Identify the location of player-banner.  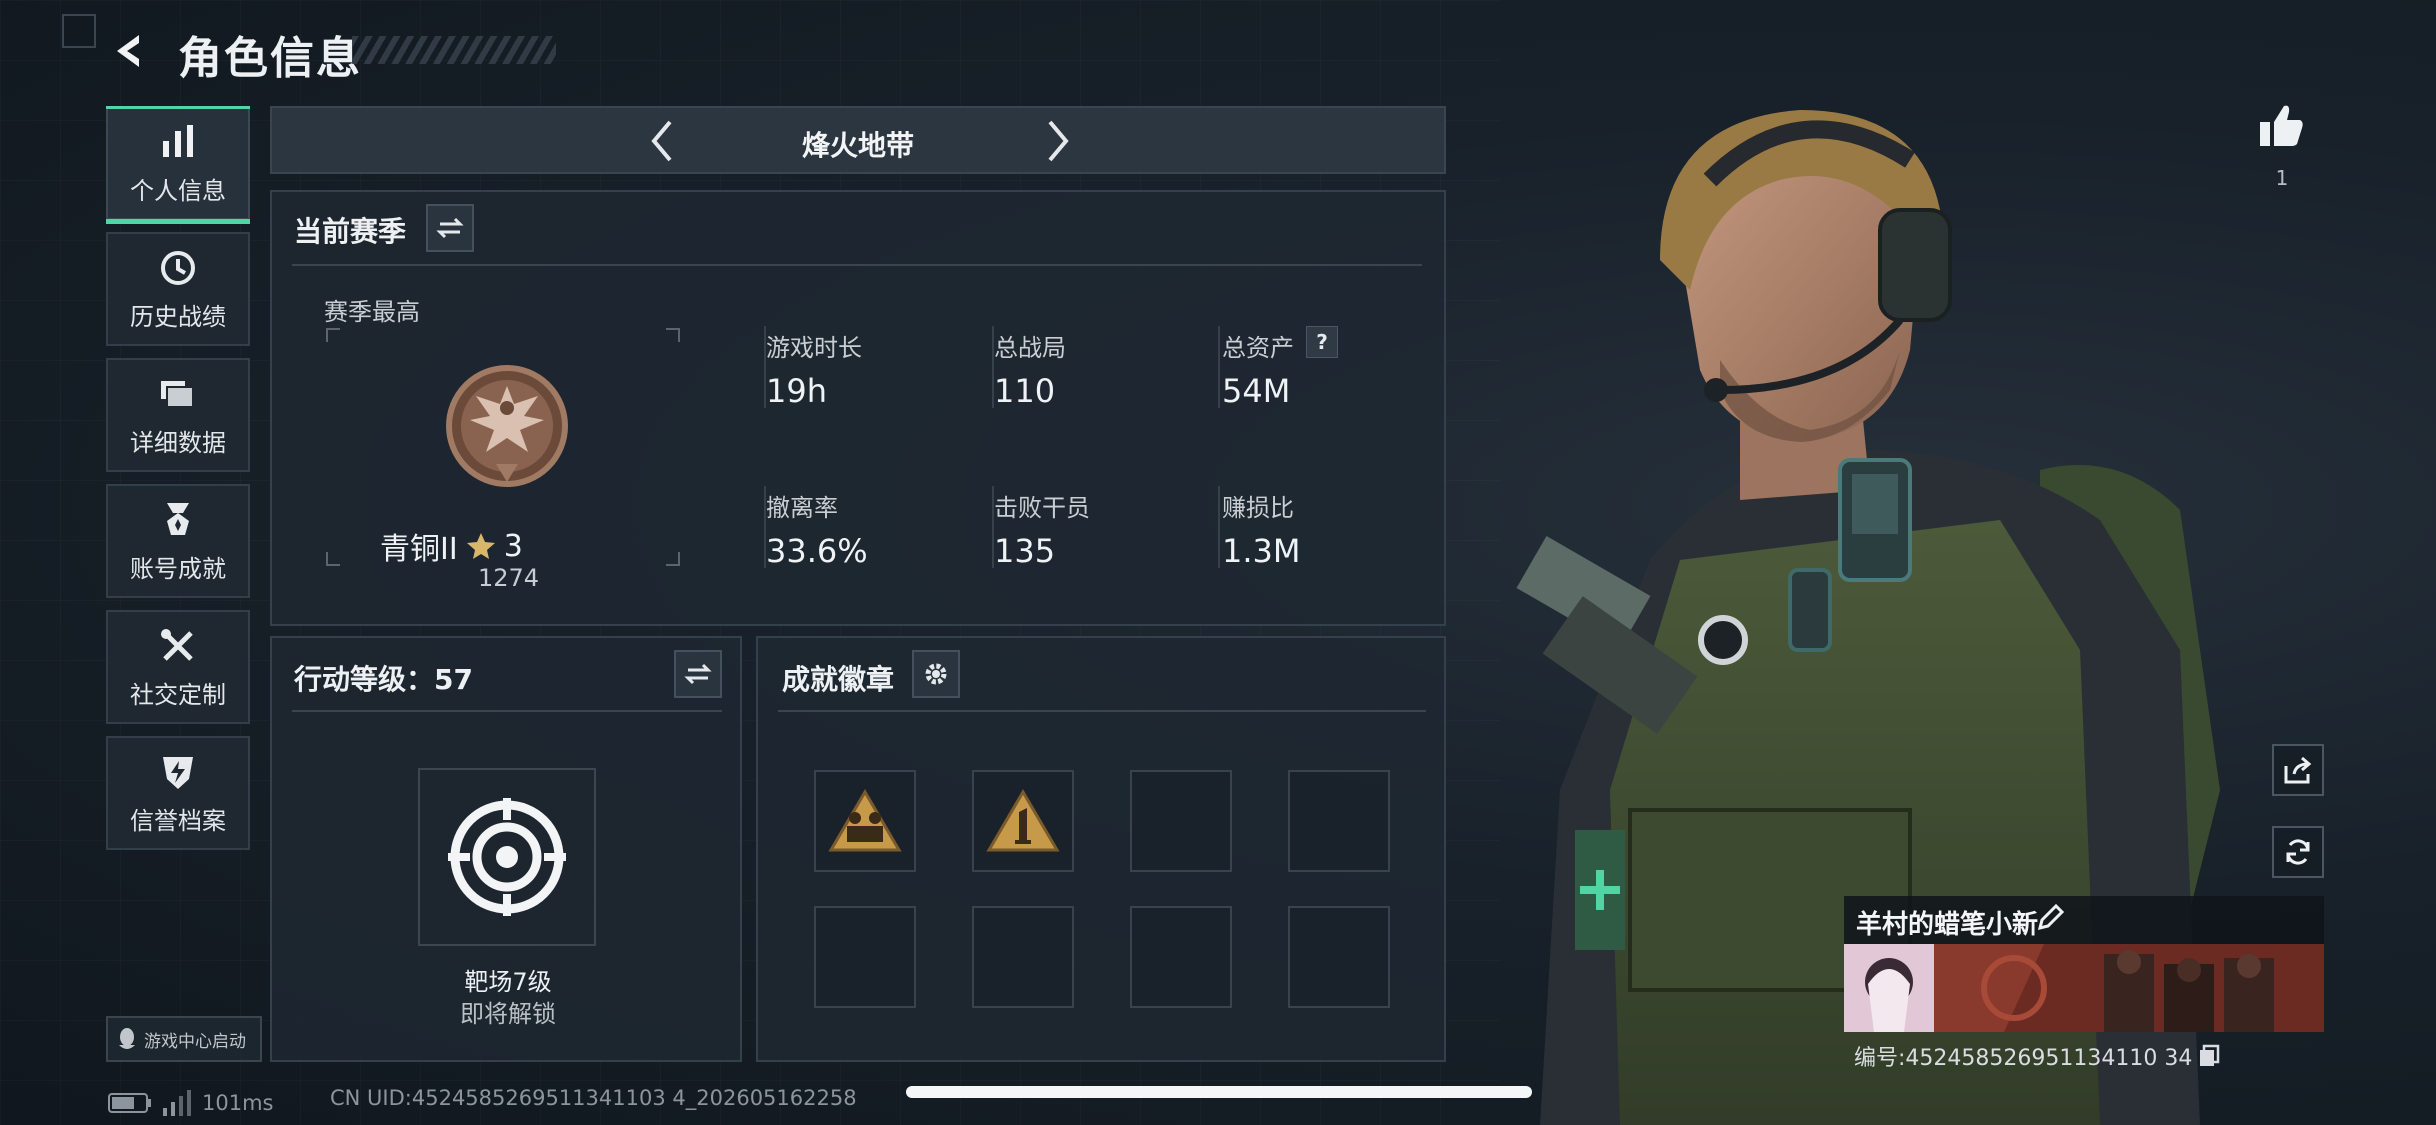
(2084, 988).